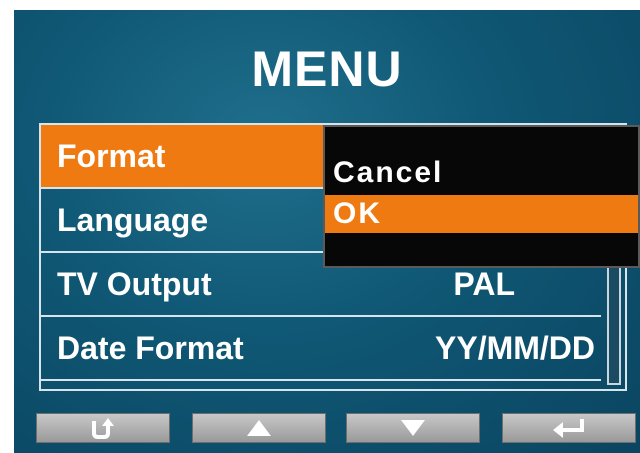 Image resolution: width=640 pixels, height=453 pixels. What do you see at coordinates (321, 349) in the screenshot?
I see `menu-item-date-format: Date Format YY/MM/DD` at bounding box center [321, 349].